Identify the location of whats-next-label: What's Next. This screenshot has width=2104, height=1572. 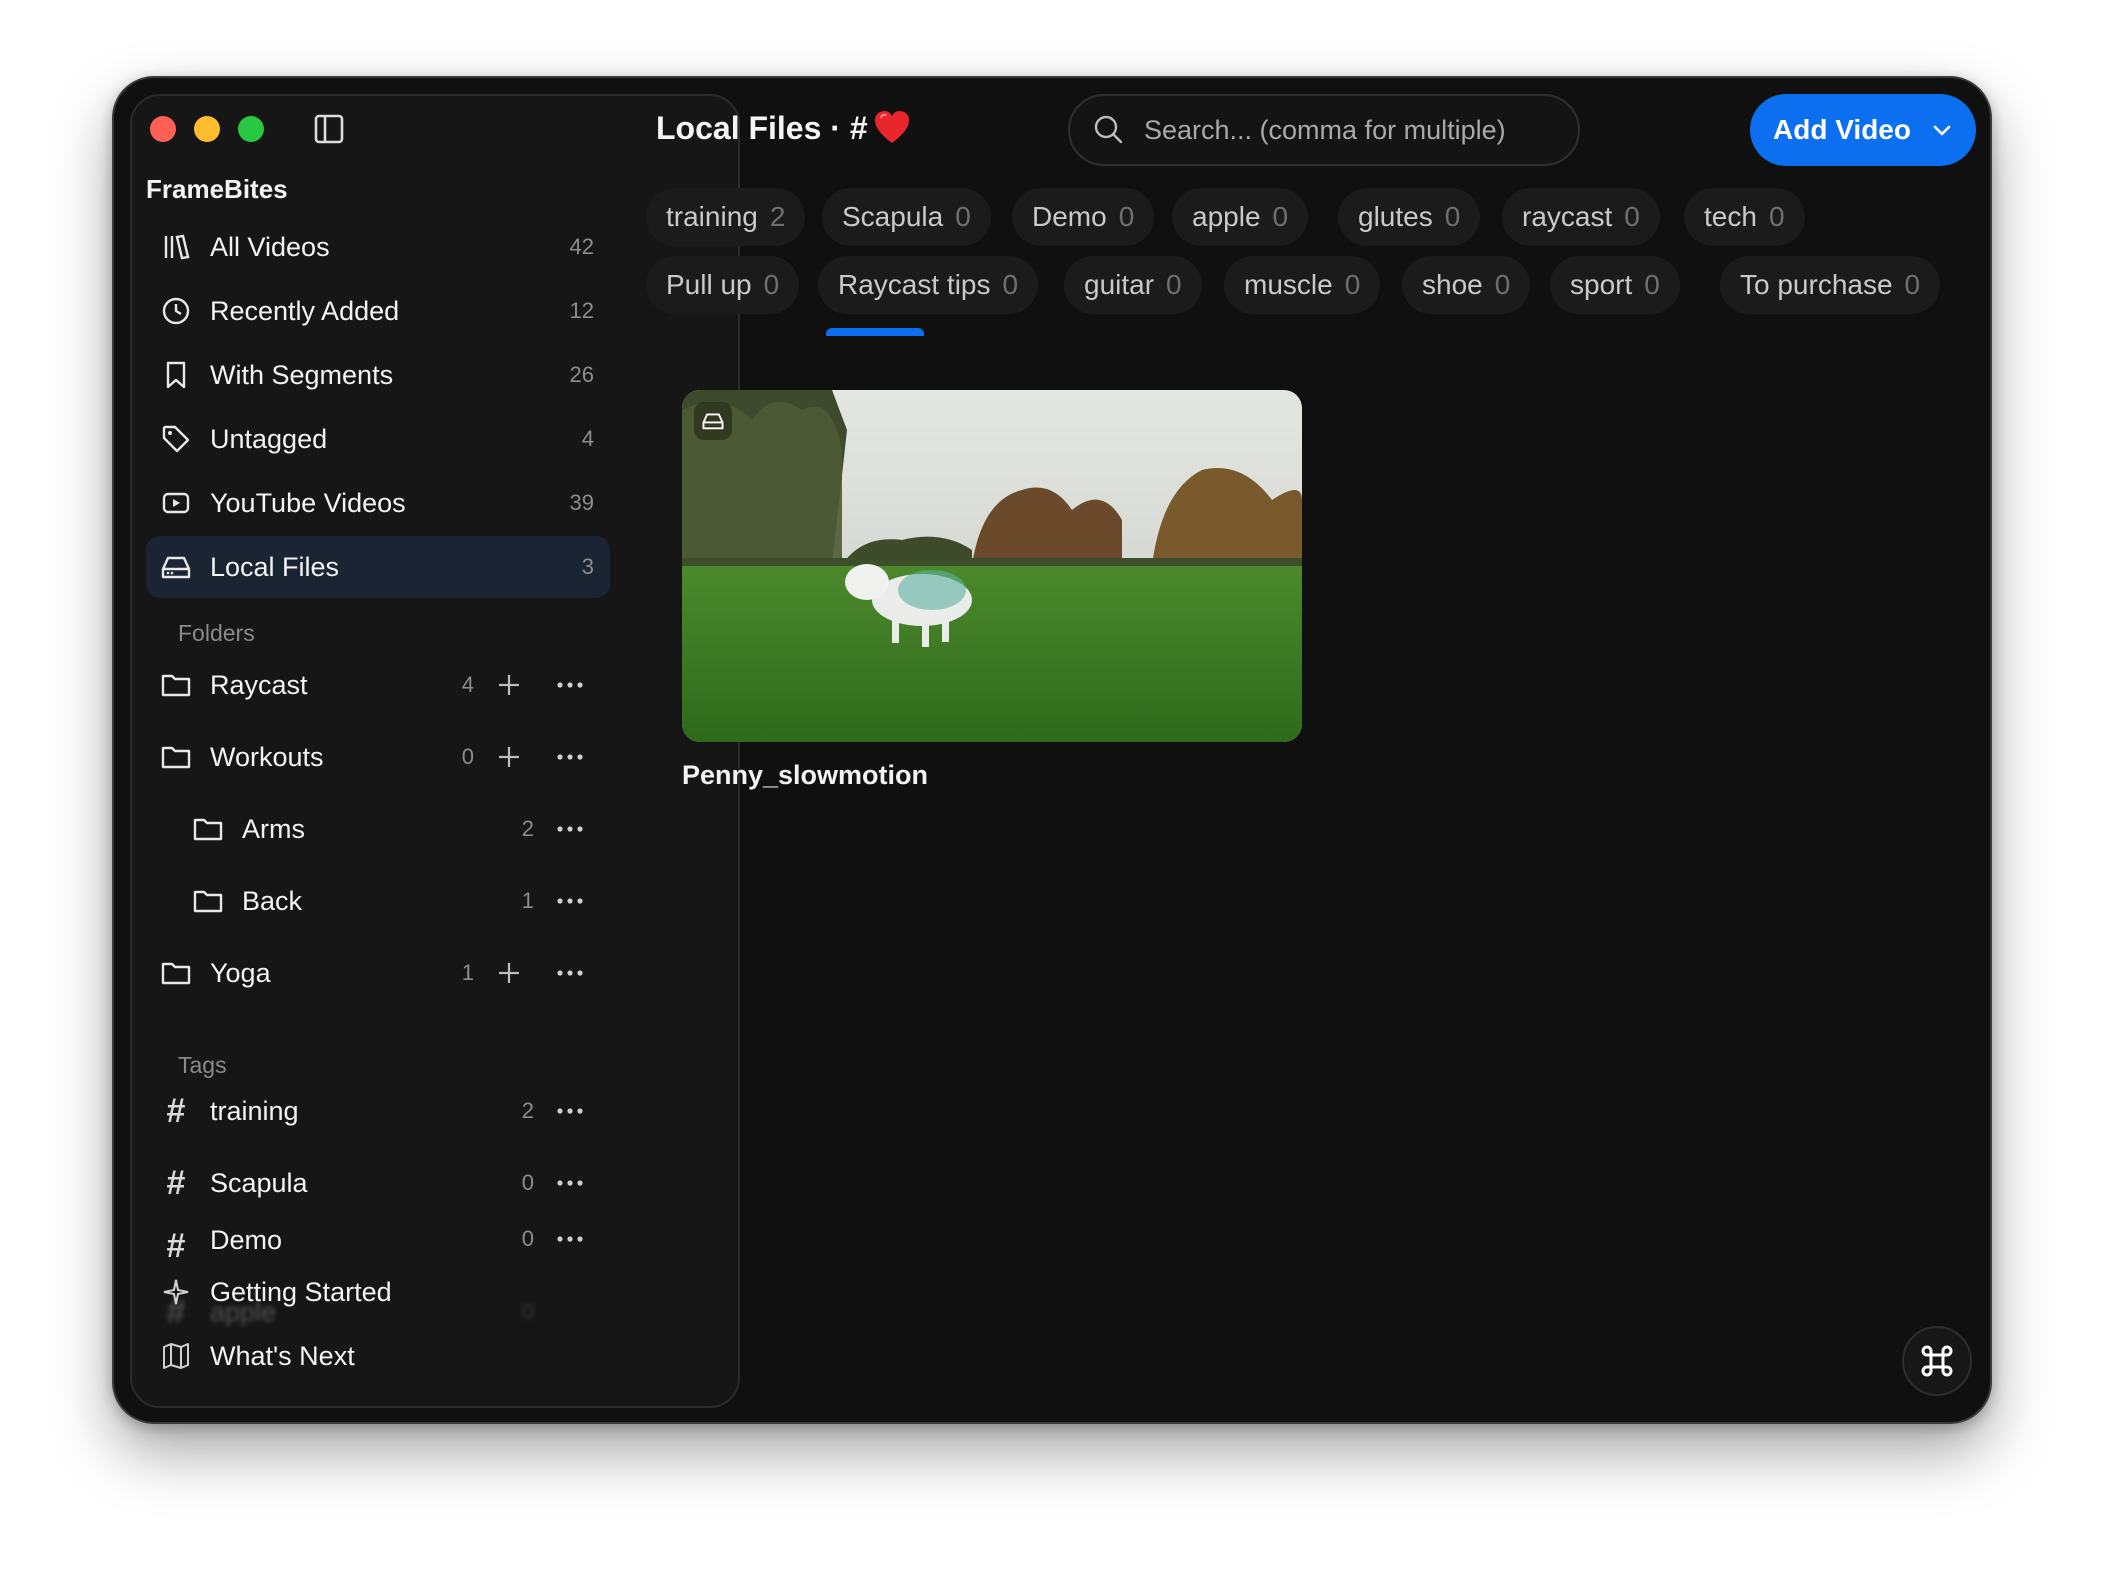
(282, 1355).